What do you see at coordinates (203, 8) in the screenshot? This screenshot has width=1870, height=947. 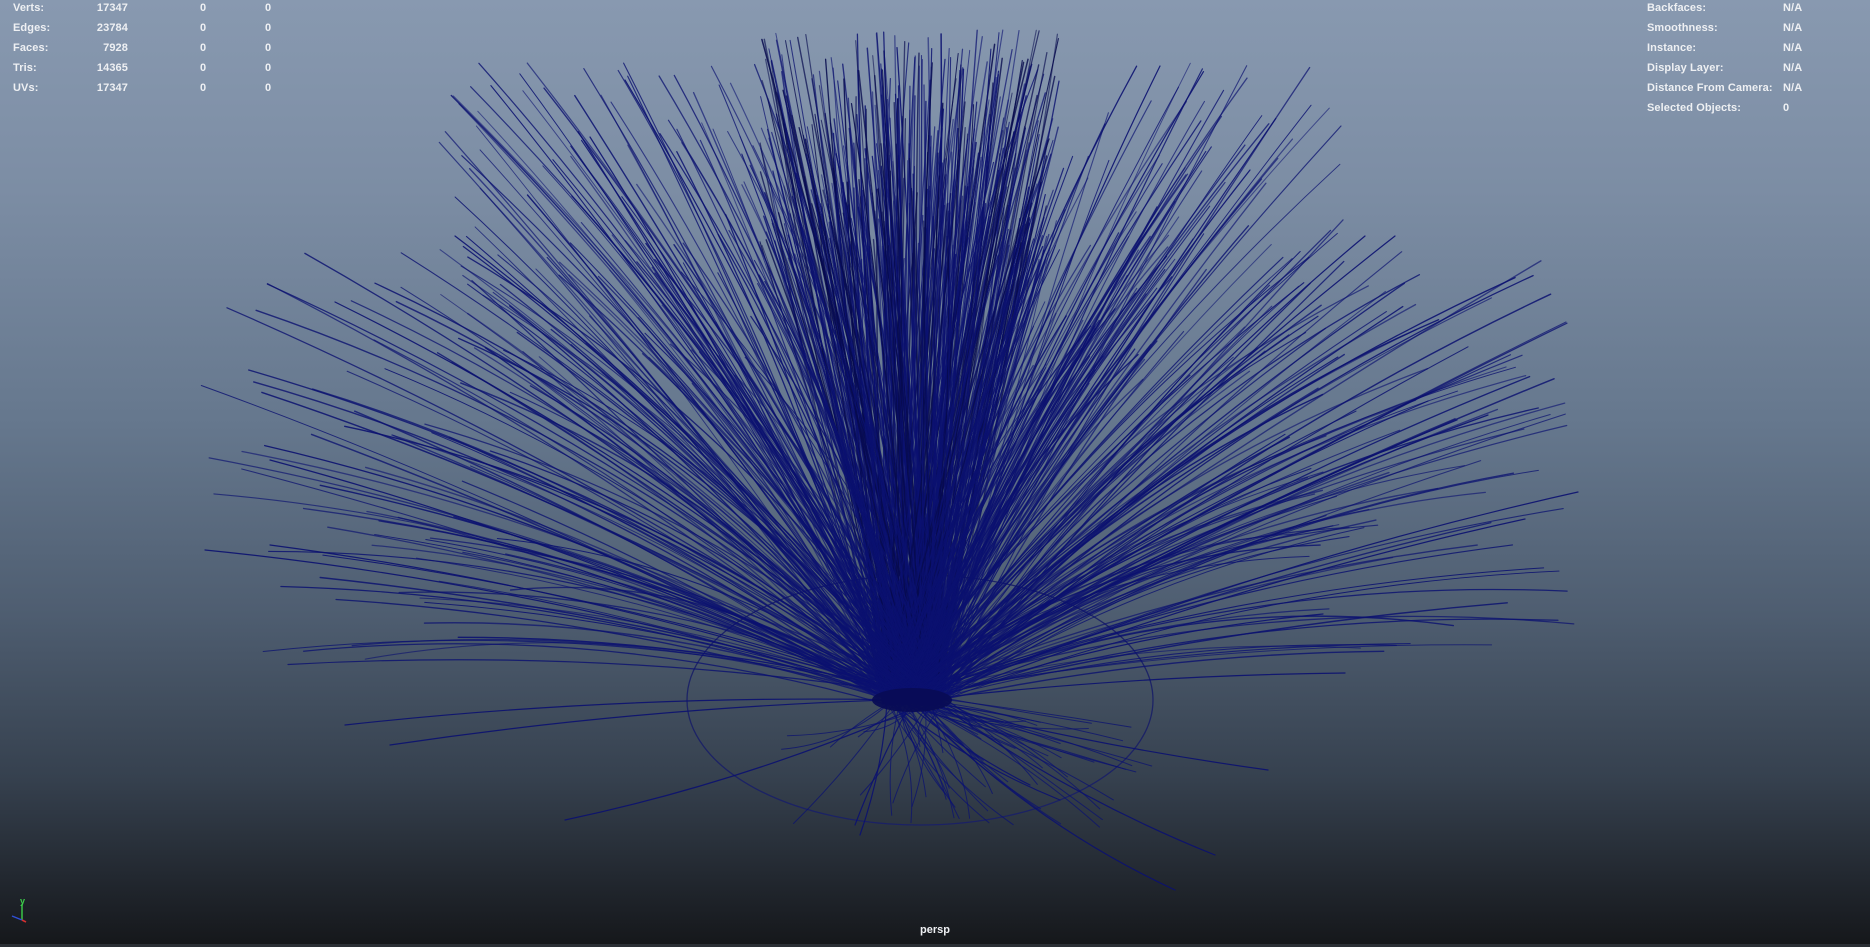 I see `verts-selected: 0` at bounding box center [203, 8].